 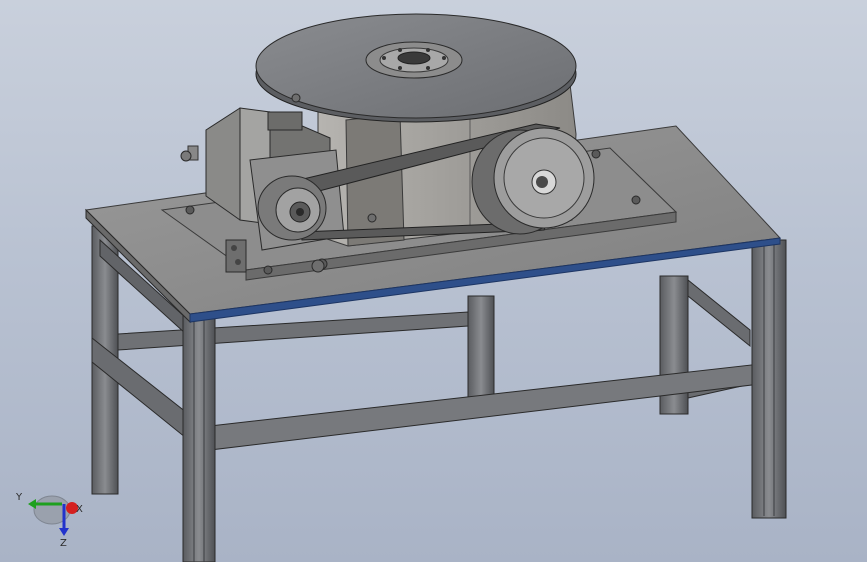 I want to click on view-orientation-triad: Y X Z, so click(x=48, y=517).